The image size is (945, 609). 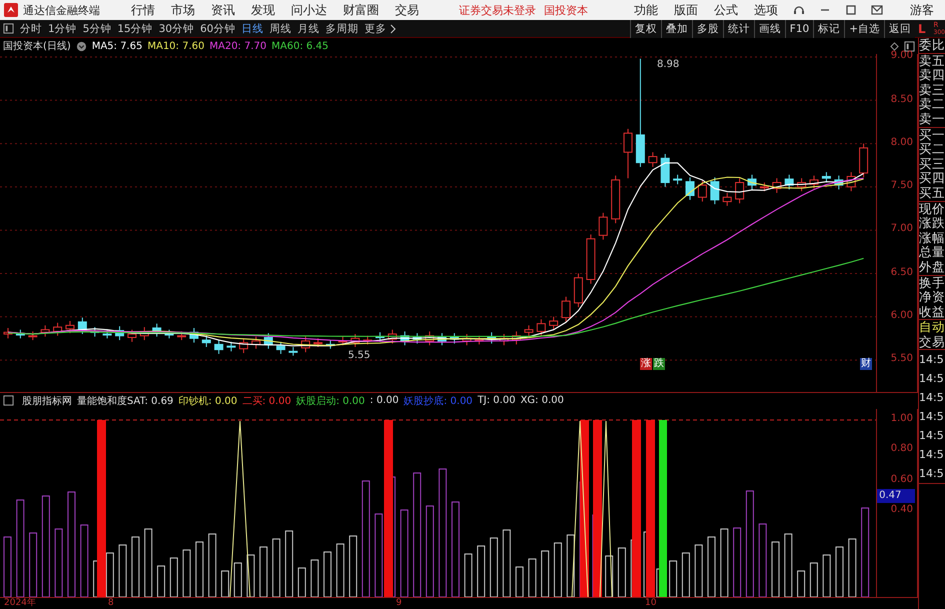 I want to click on menu-item: 公式, so click(x=726, y=10).